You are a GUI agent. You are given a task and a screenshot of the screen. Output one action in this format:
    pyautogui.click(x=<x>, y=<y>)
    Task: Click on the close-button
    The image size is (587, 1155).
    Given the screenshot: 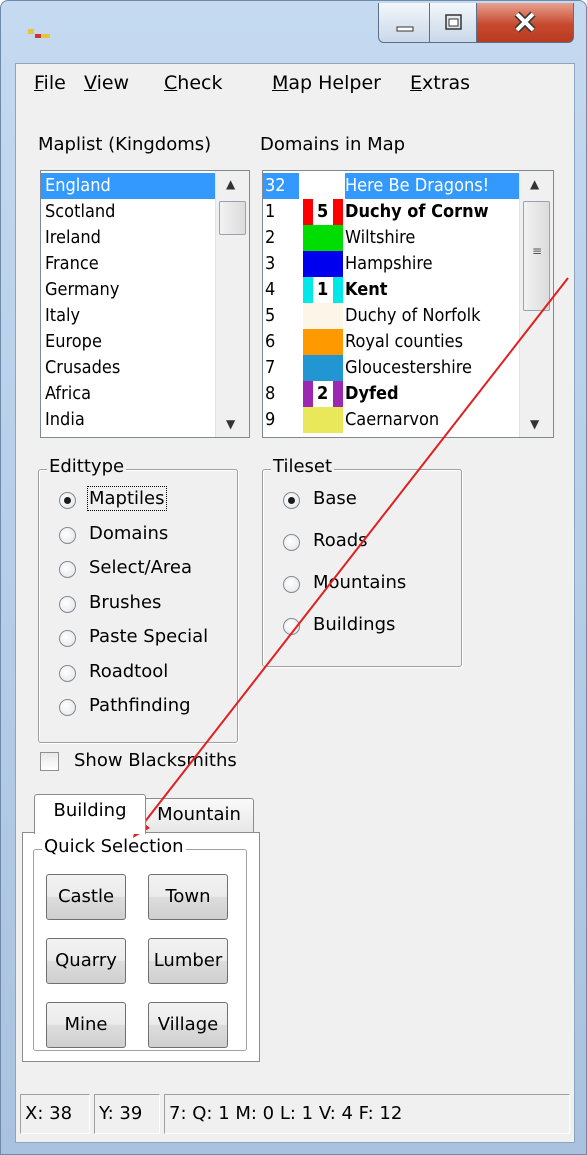 What is the action you would take?
    pyautogui.click(x=525, y=23)
    